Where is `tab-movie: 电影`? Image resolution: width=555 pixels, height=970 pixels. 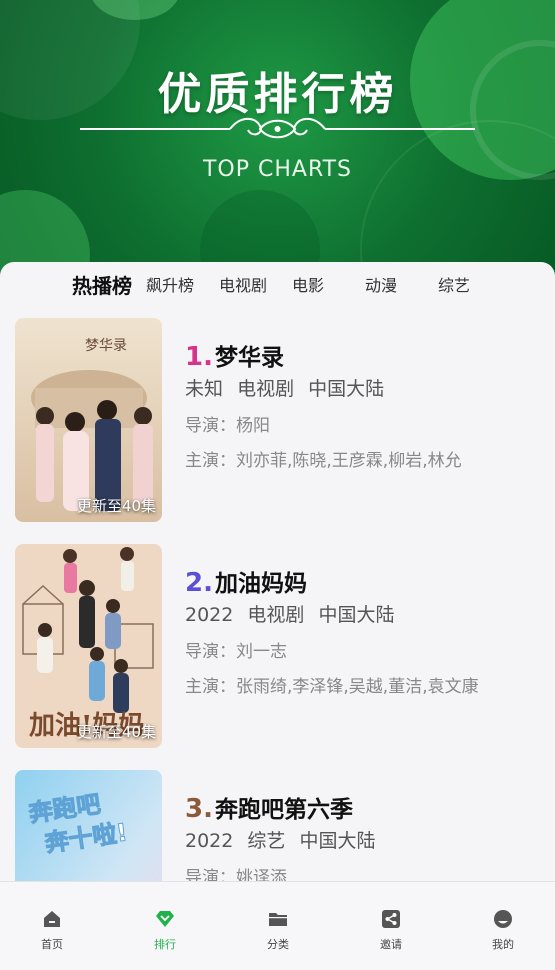
tab-movie: 电影 is located at coordinates (308, 284).